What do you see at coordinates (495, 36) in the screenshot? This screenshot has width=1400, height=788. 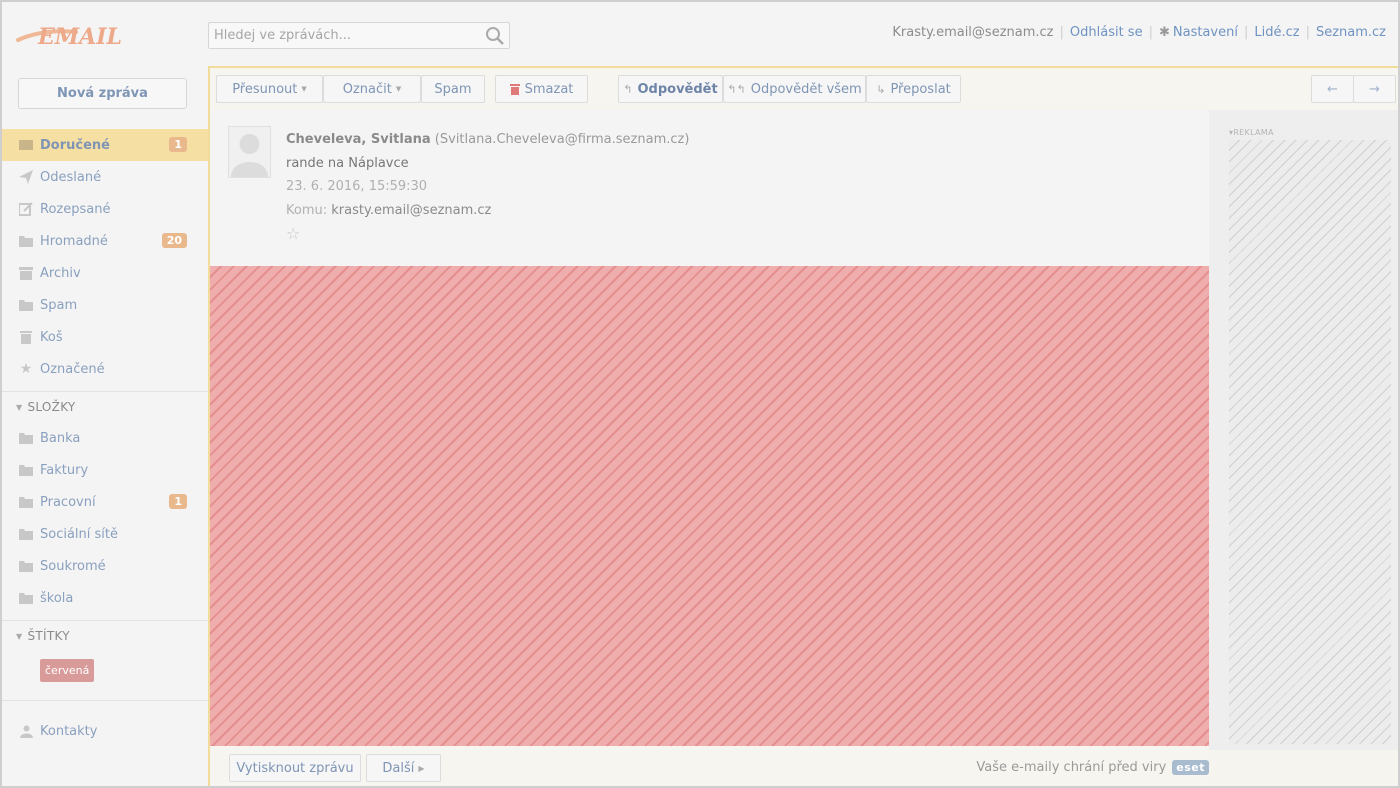 I see `search-icon` at bounding box center [495, 36].